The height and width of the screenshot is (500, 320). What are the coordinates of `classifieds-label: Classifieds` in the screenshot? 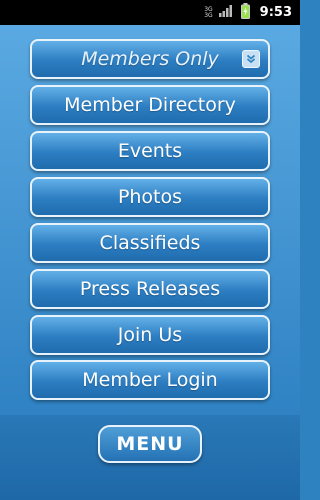 It's located at (150, 243).